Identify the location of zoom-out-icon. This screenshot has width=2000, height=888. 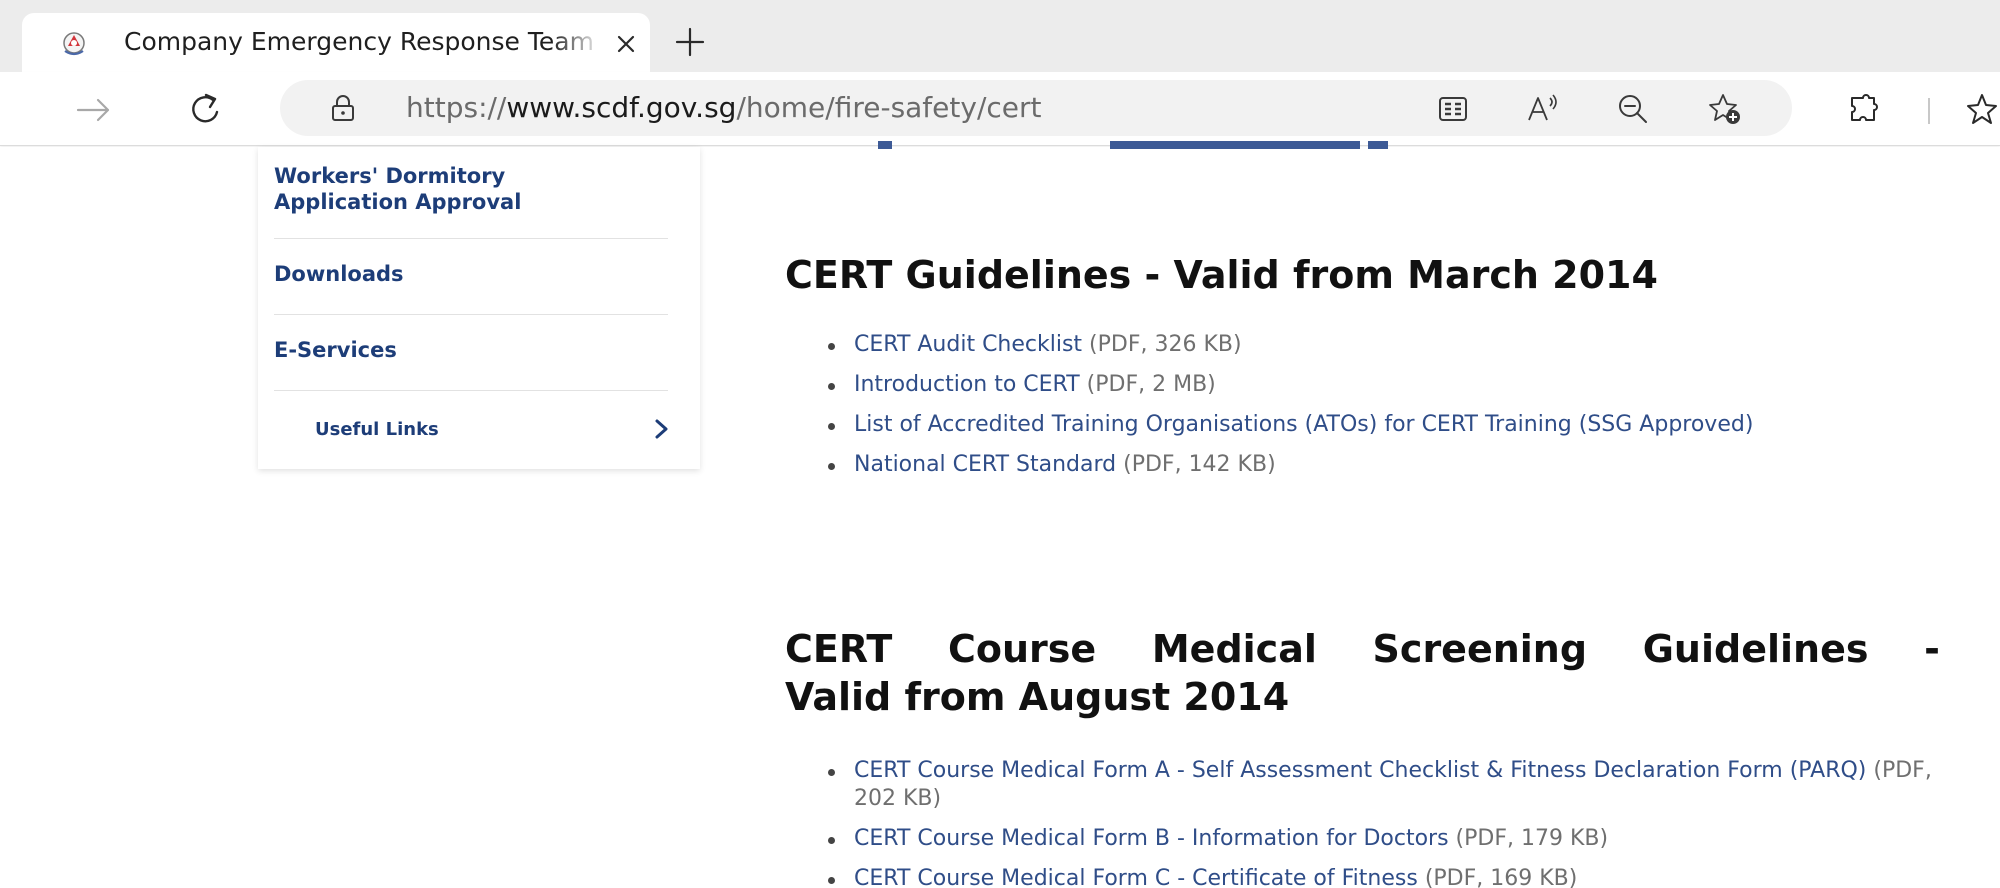
(1633, 109).